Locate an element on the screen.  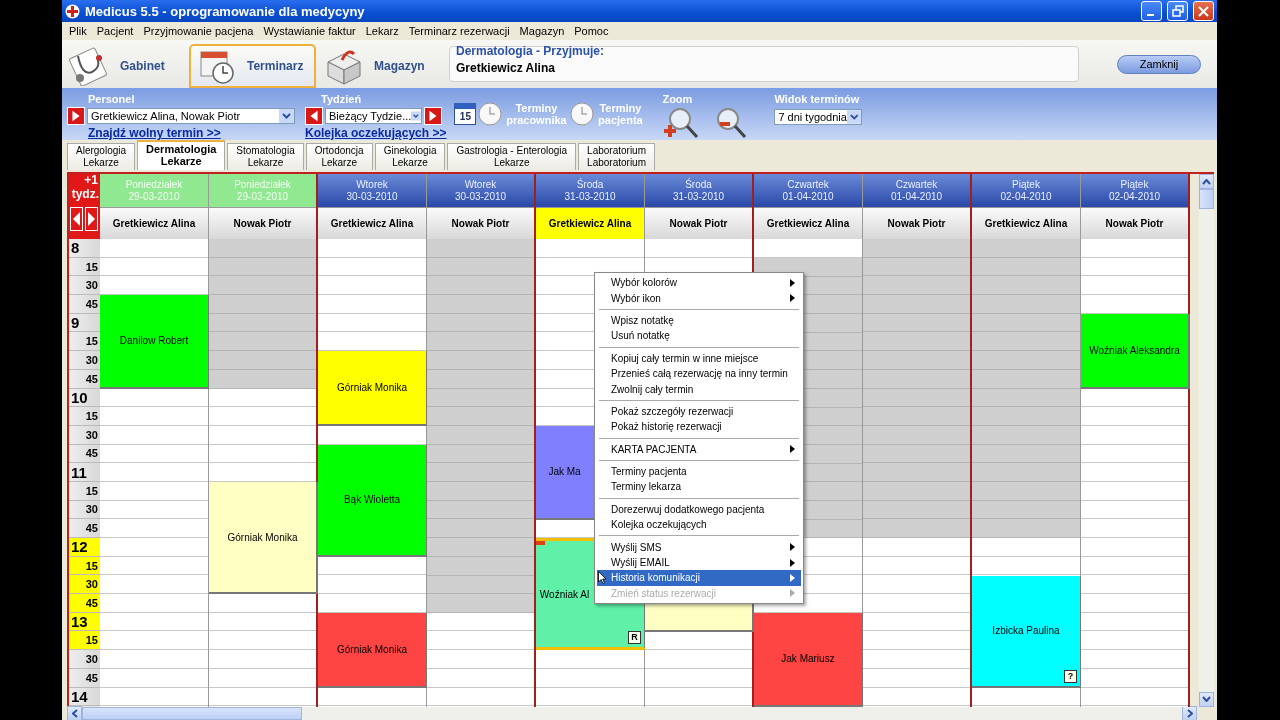
status-badge: R is located at coordinates (634, 638).